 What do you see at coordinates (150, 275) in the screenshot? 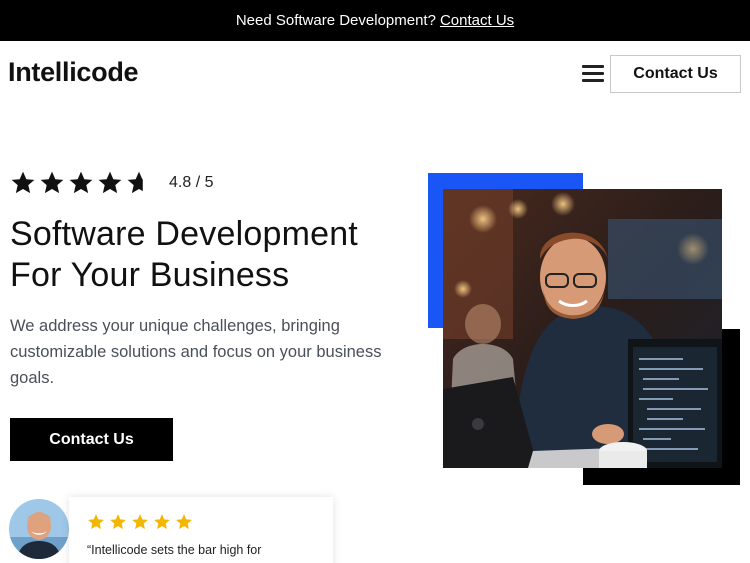
I see `hero-title-line-2: For Your Business` at bounding box center [150, 275].